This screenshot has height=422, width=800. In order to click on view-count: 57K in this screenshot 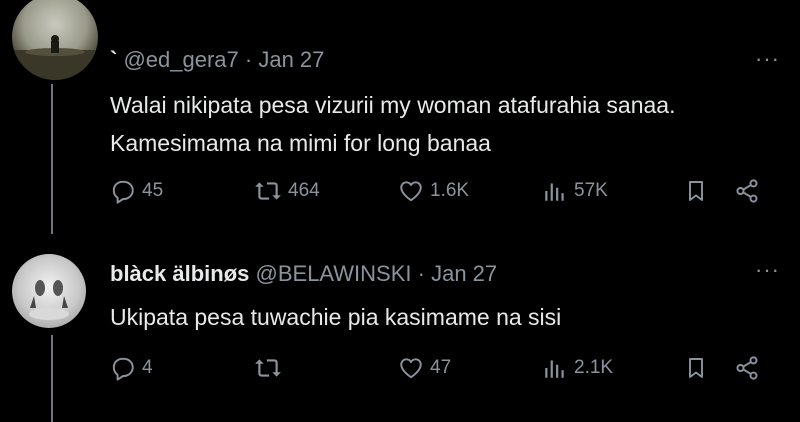, I will do `click(591, 190)`.